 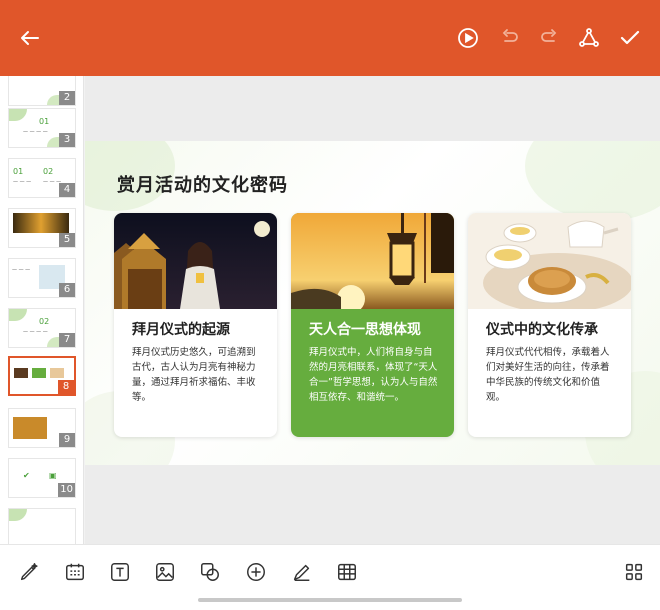 I want to click on pen-sparkle-icon, so click(x=29, y=572).